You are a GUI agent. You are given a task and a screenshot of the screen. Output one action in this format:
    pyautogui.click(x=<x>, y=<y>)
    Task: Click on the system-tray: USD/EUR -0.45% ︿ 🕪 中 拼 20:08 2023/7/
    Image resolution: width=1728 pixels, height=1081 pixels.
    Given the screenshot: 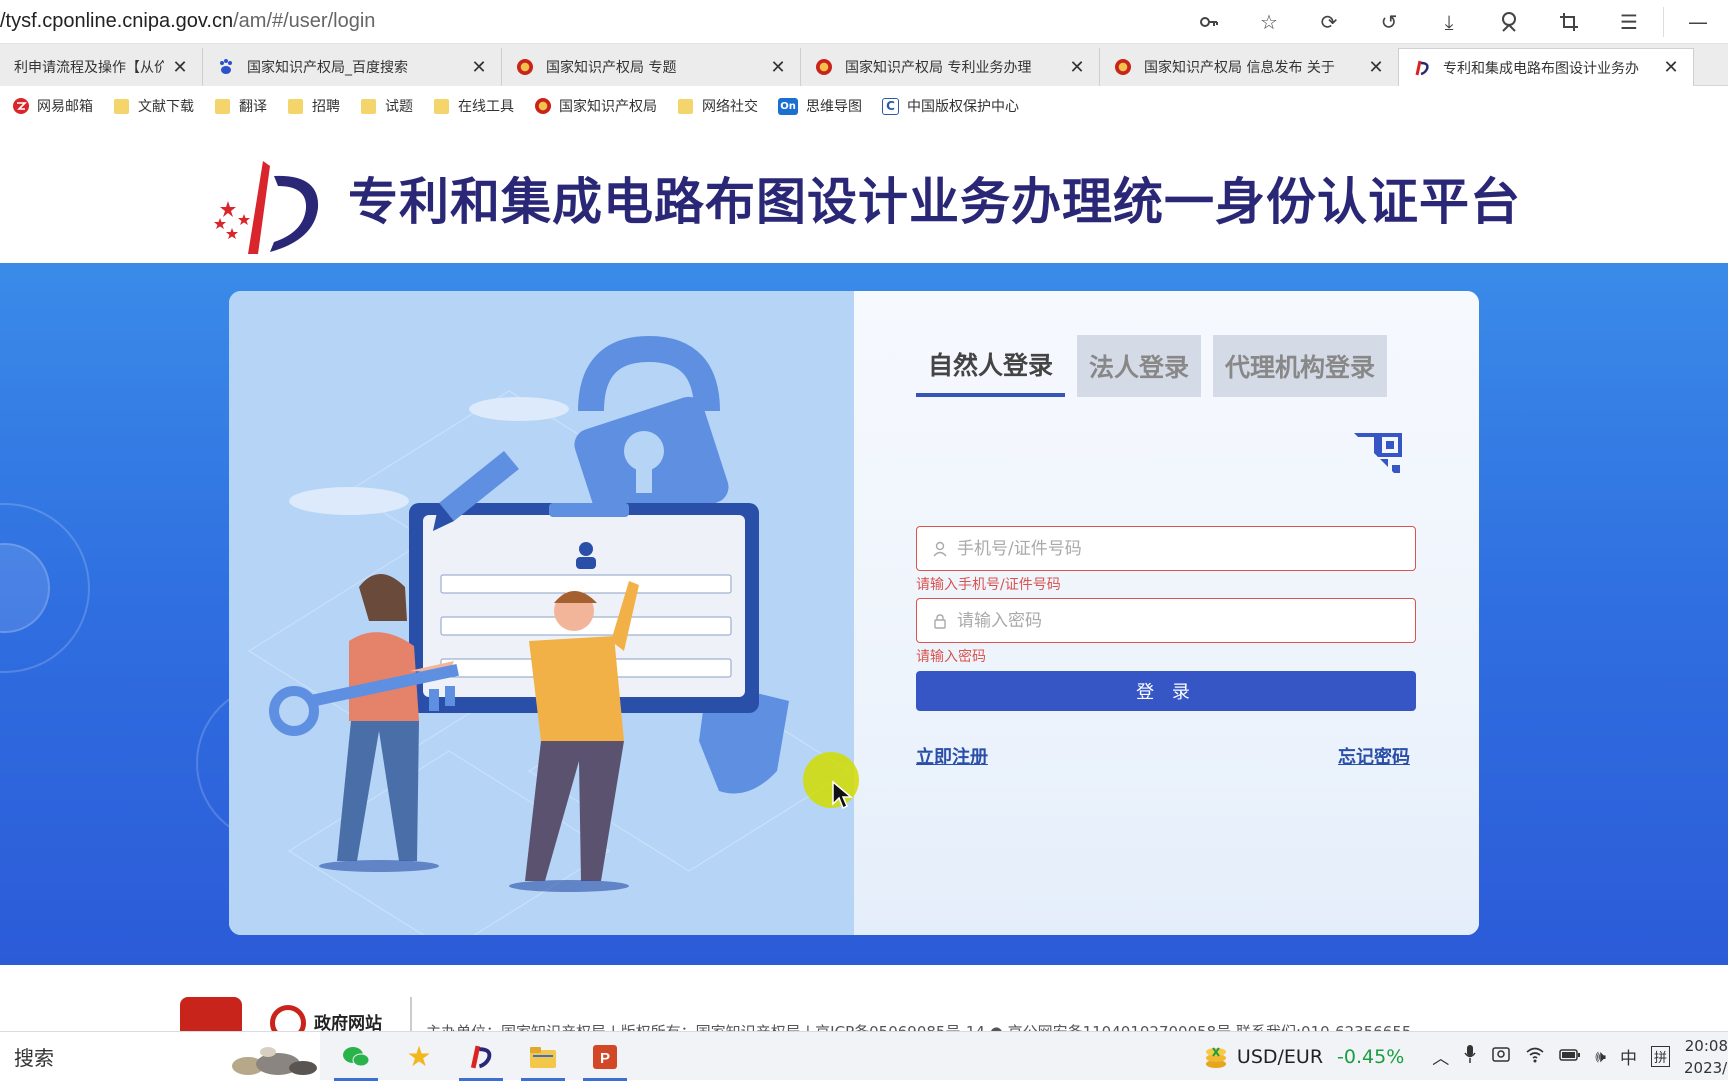 What is the action you would take?
    pyautogui.click(x=1465, y=1056)
    